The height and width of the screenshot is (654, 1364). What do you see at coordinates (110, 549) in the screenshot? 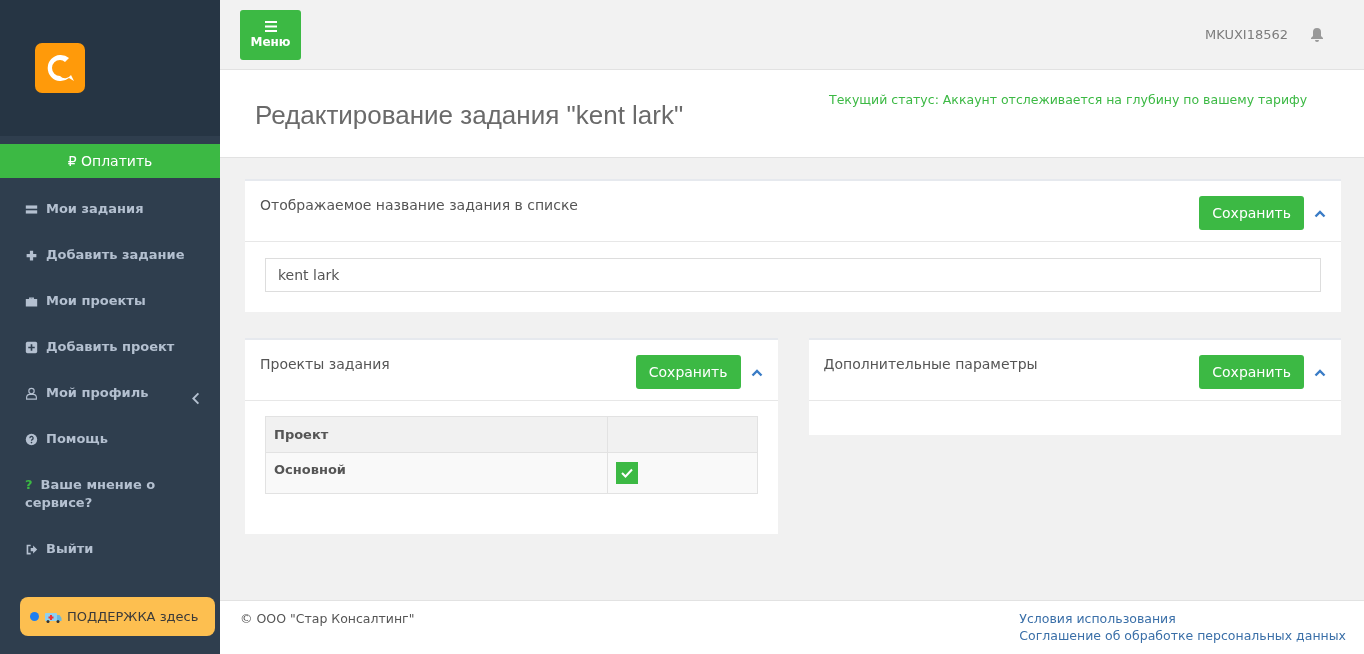
I see `sidebar-item: Выйти` at bounding box center [110, 549].